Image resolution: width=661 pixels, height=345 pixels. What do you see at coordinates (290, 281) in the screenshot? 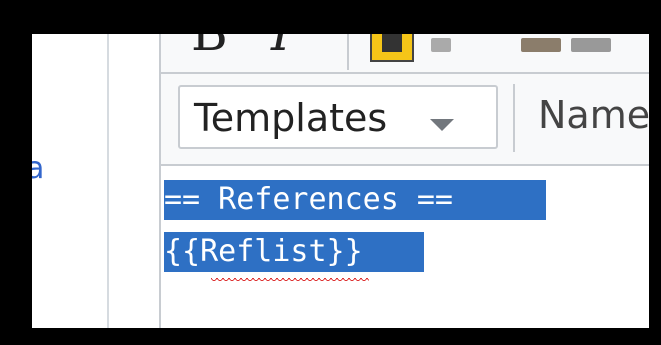
I see `spellcheck-underline` at bounding box center [290, 281].